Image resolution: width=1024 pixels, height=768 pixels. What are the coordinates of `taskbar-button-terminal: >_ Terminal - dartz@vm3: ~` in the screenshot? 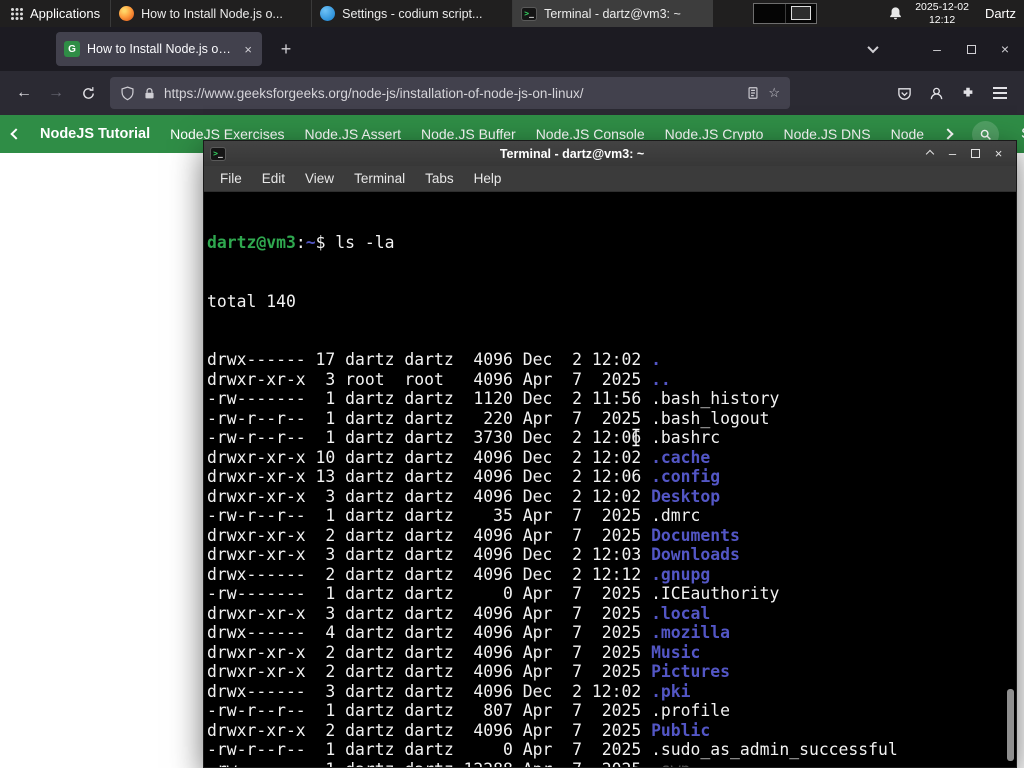 It's located at (613, 13).